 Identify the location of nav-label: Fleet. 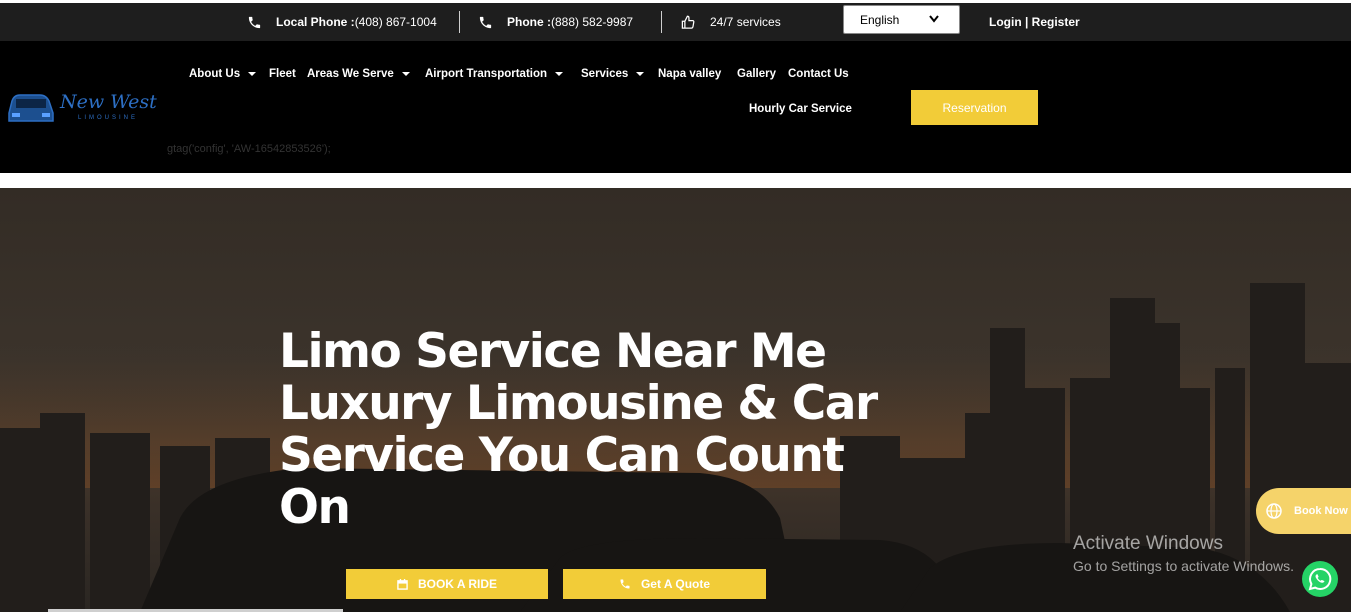
(282, 74).